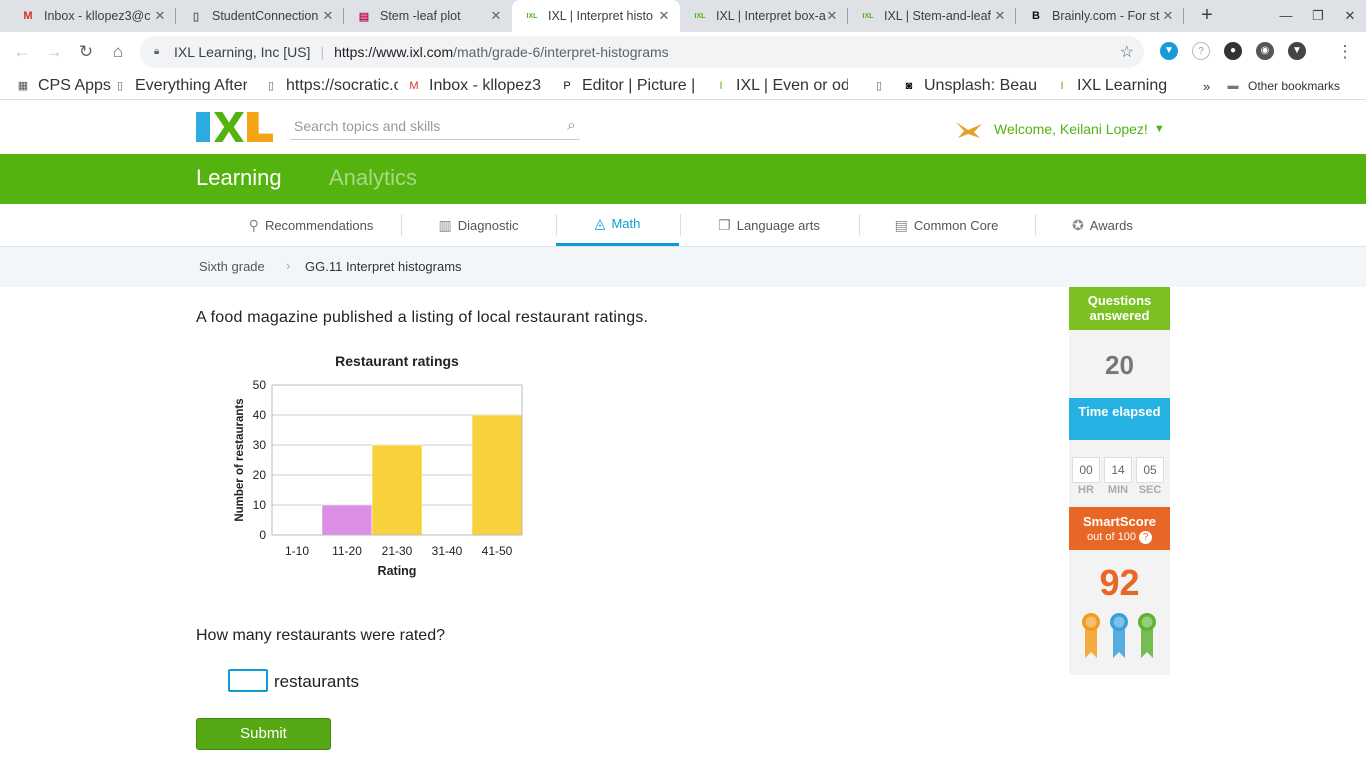  Describe the element at coordinates (1265, 51) in the screenshot. I see `extension-owl-icon: ◉` at that location.